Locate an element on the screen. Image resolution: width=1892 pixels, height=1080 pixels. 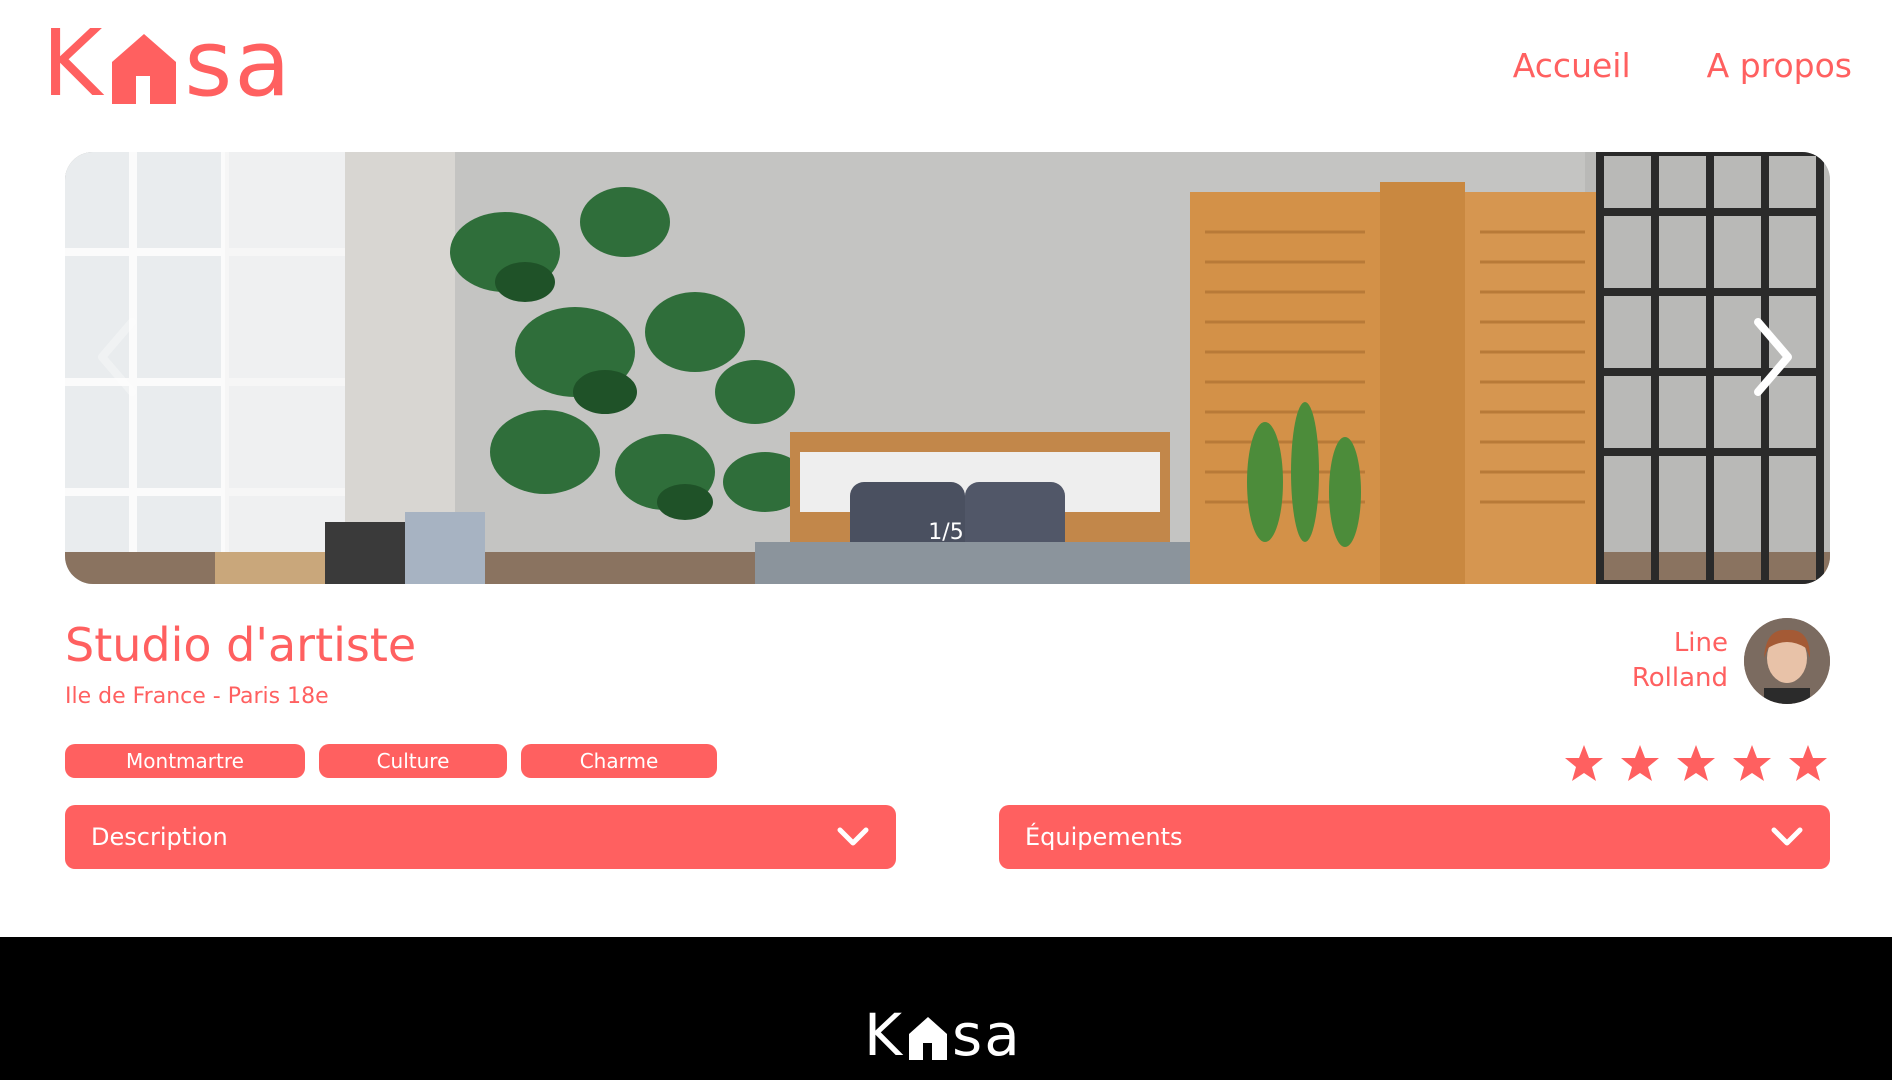
nav-link-accueil: Accueil is located at coordinates (1572, 65).